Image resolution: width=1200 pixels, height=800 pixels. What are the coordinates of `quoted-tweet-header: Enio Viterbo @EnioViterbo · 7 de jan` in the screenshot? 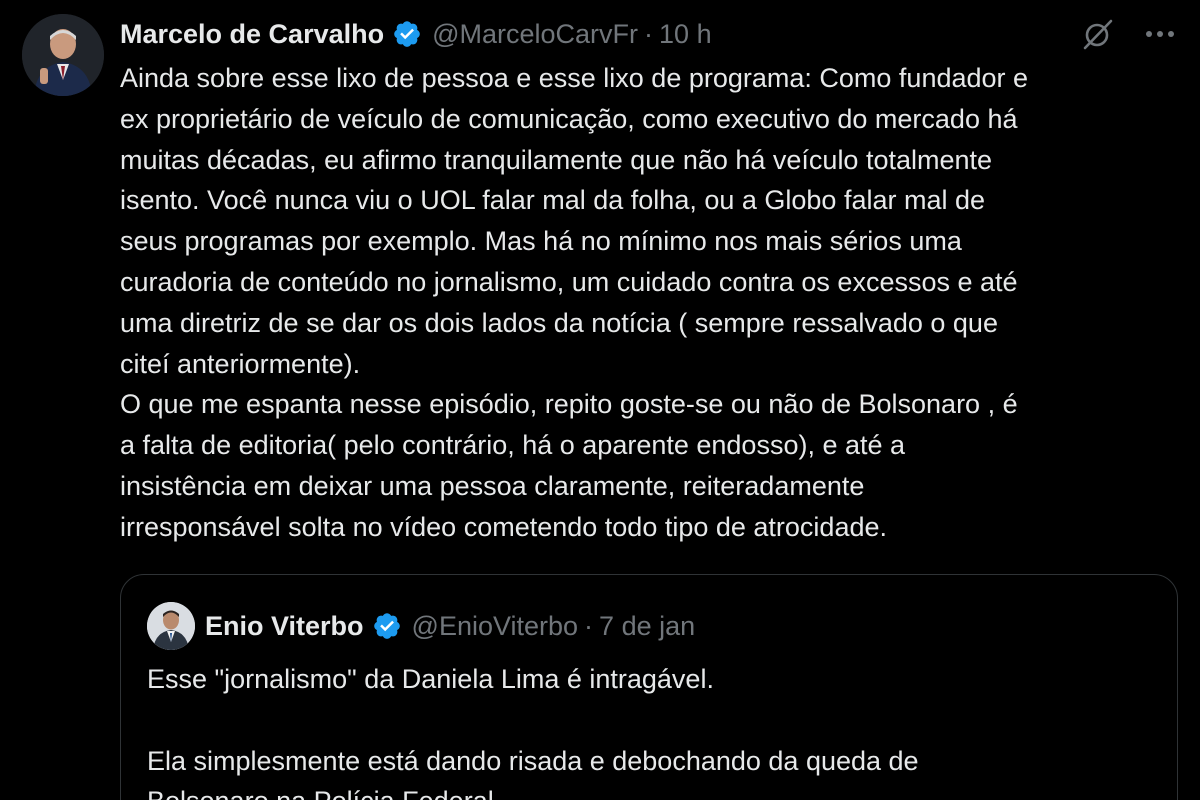 It's located at (421, 626).